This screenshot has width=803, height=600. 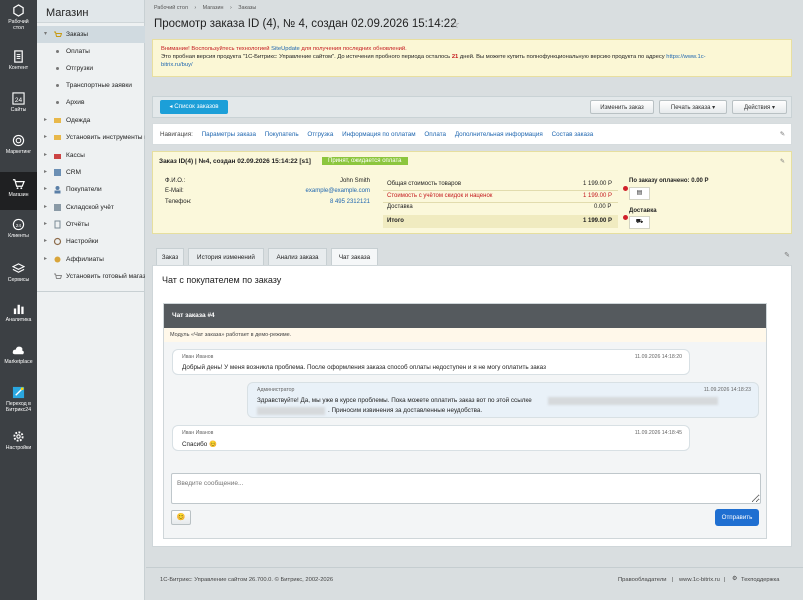 What do you see at coordinates (18, 440) in the screenshot?
I see `rail-settings: Настройки` at bounding box center [18, 440].